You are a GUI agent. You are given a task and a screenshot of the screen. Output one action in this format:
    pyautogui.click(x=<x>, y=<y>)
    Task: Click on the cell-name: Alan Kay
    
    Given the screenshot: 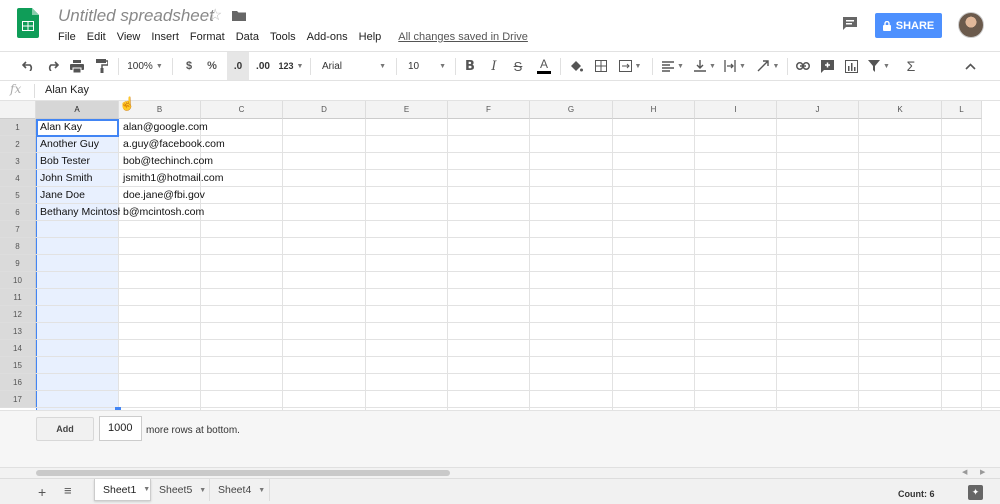 What is the action you would take?
    pyautogui.click(x=78, y=127)
    